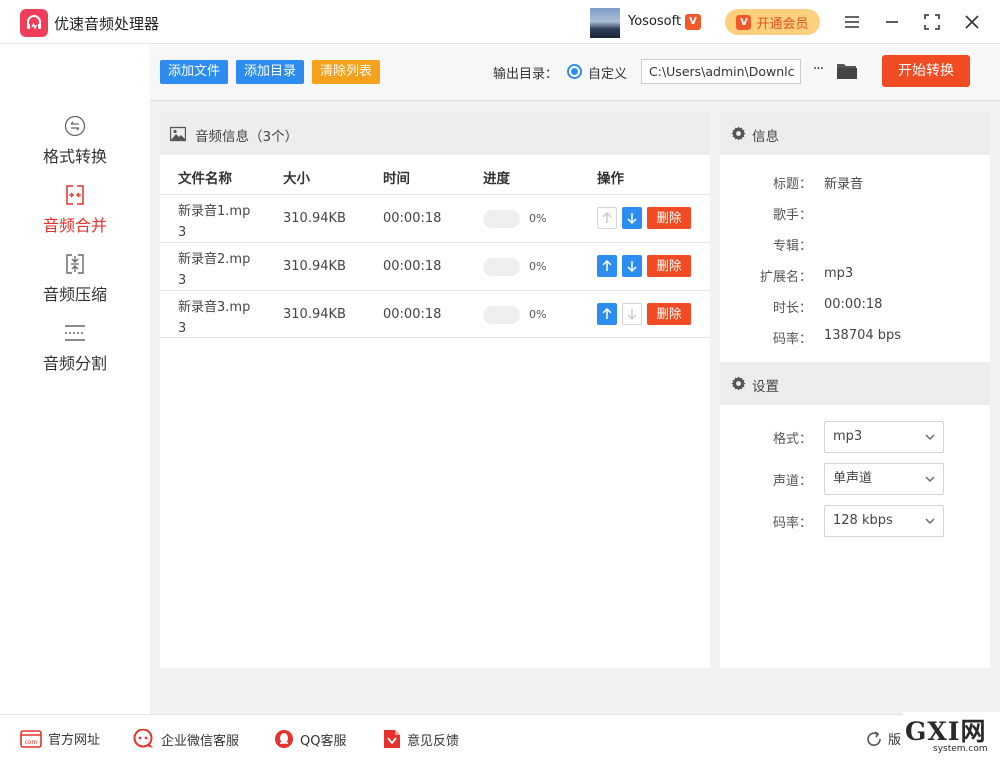 The height and width of the screenshot is (760, 1000). What do you see at coordinates (323, 741) in the screenshot?
I see `qq-service-label: QQ客服` at bounding box center [323, 741].